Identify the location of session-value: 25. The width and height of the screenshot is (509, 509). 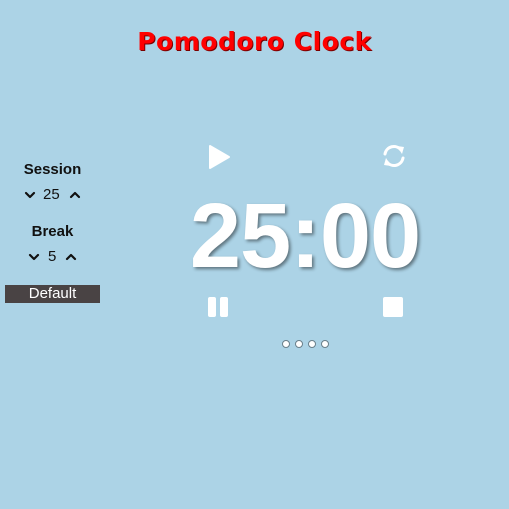
(51, 194).